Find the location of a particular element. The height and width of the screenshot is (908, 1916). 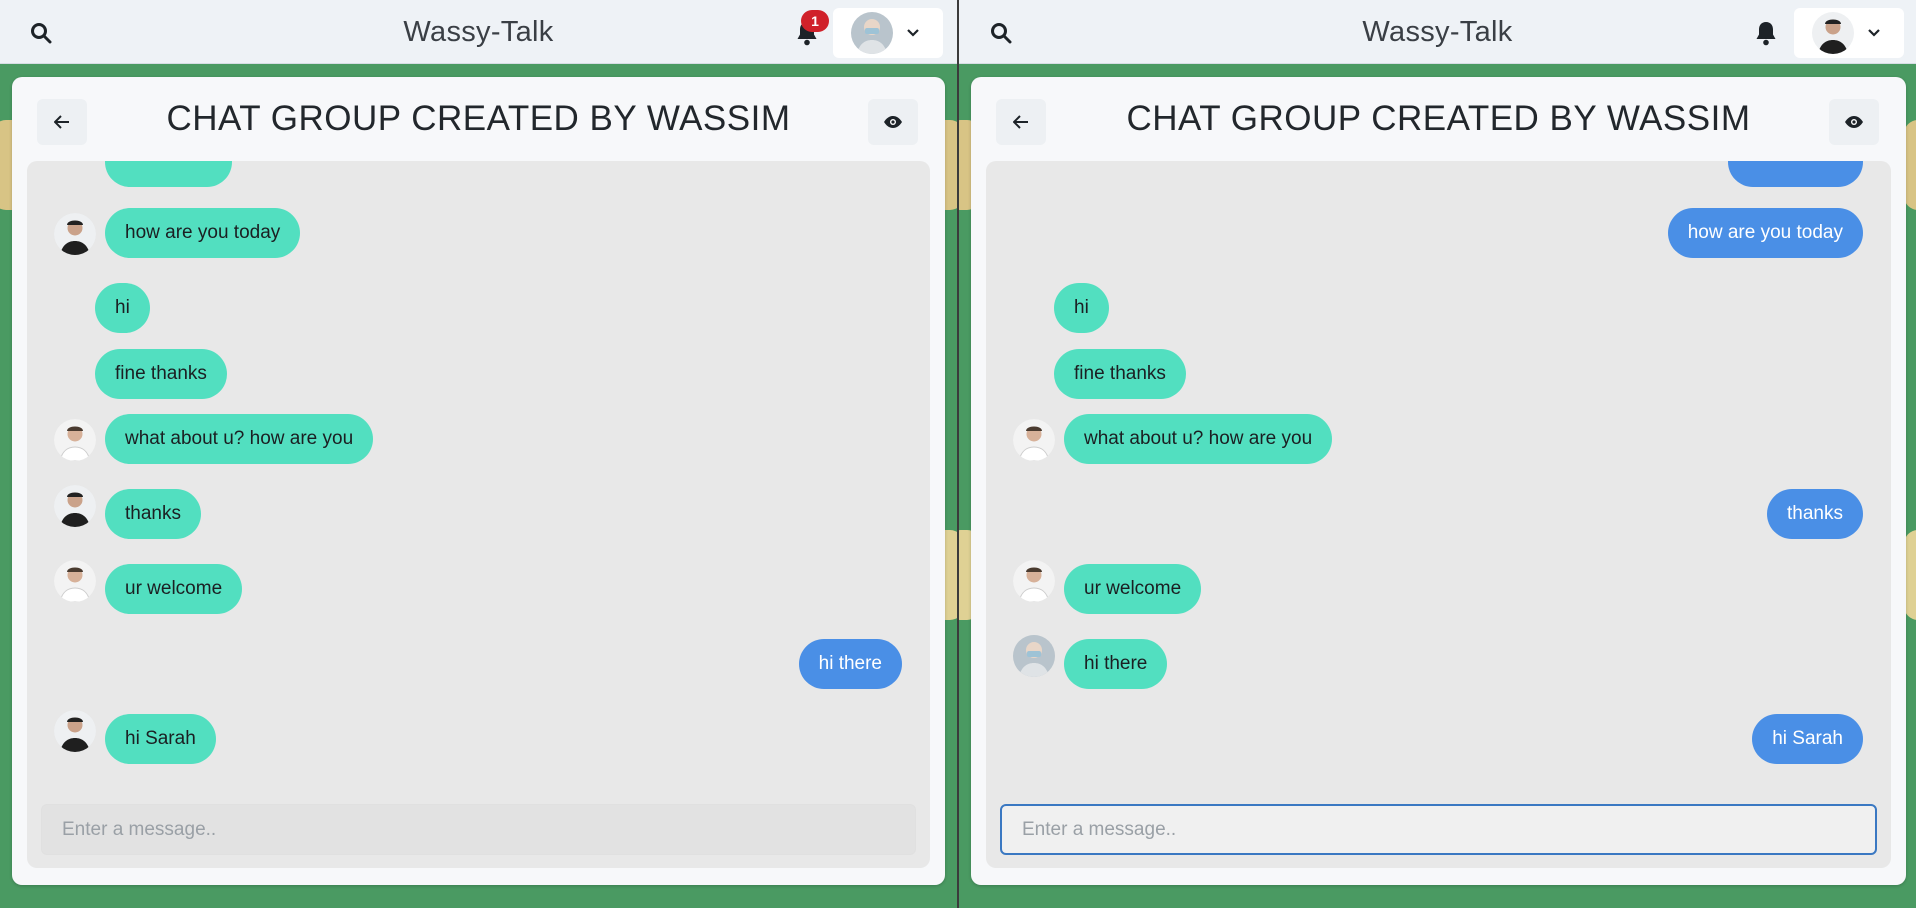

message-bubble: how are you today is located at coordinates (203, 233).